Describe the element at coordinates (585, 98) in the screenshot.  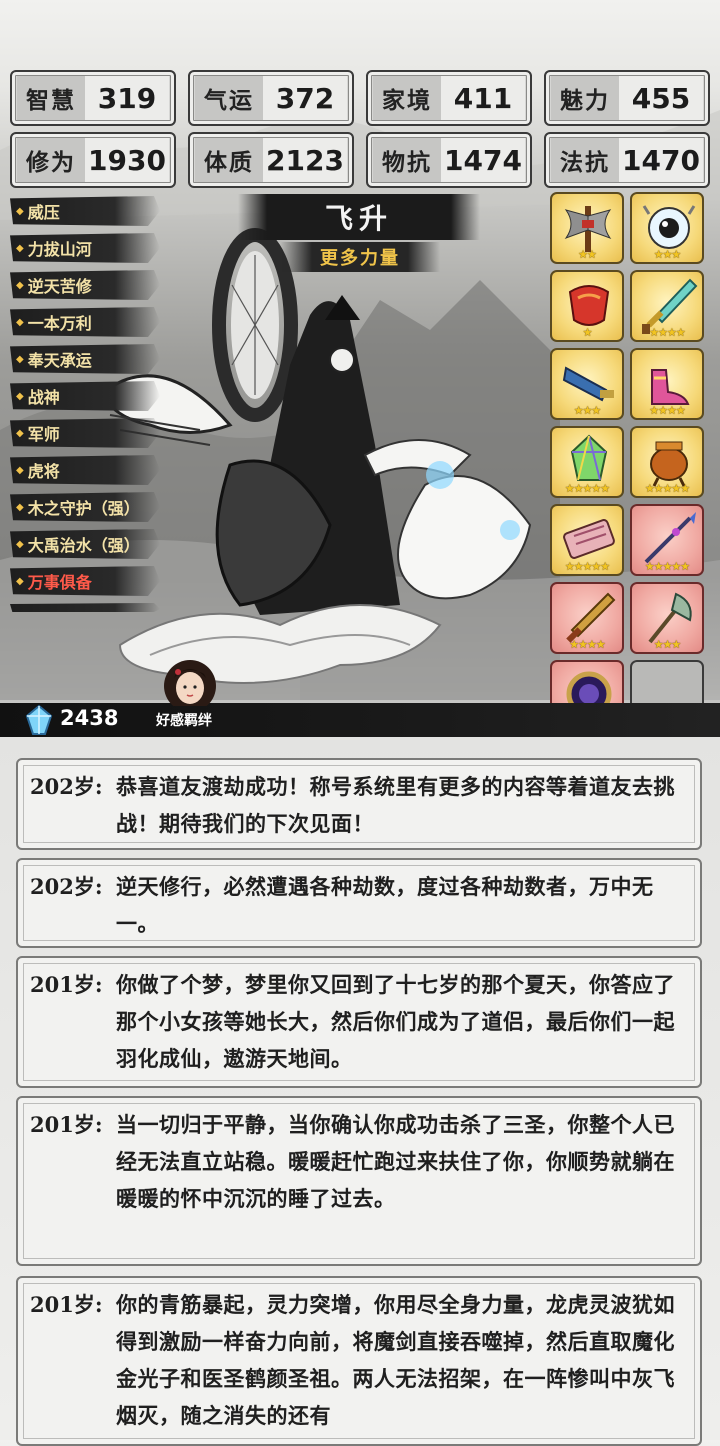
I see `stat-label: 魅力` at that location.